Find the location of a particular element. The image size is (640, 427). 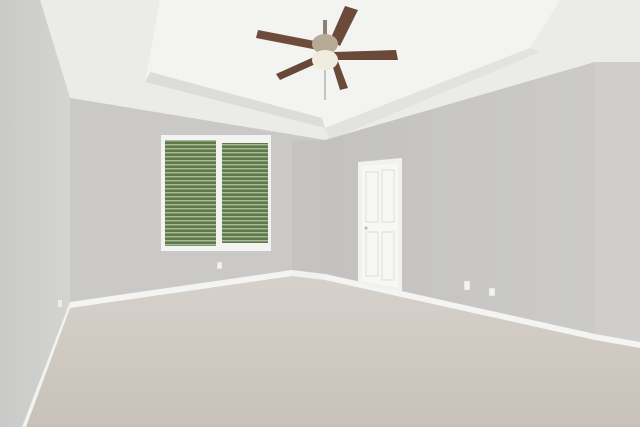

window-mullion is located at coordinates (219, 193).